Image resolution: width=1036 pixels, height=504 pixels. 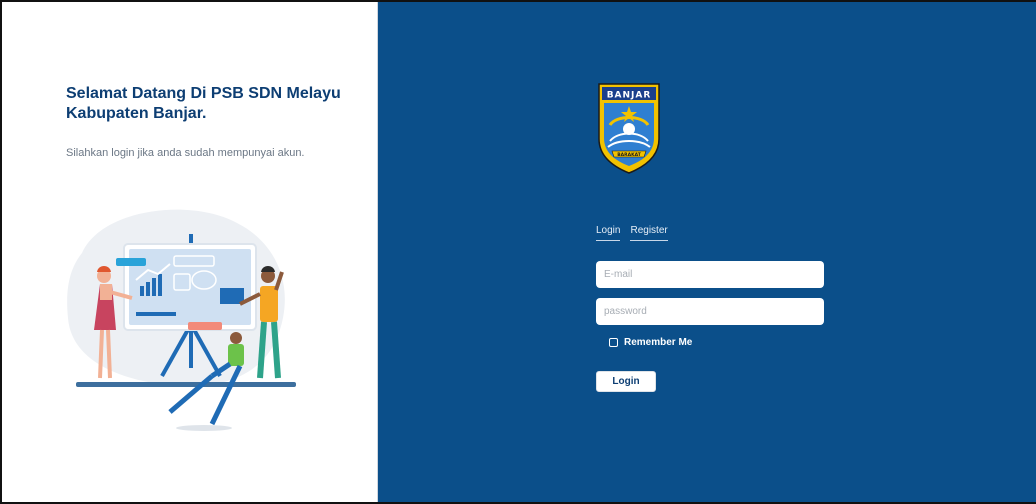 What do you see at coordinates (181, 320) in the screenshot?
I see `presentation-illustration` at bounding box center [181, 320].